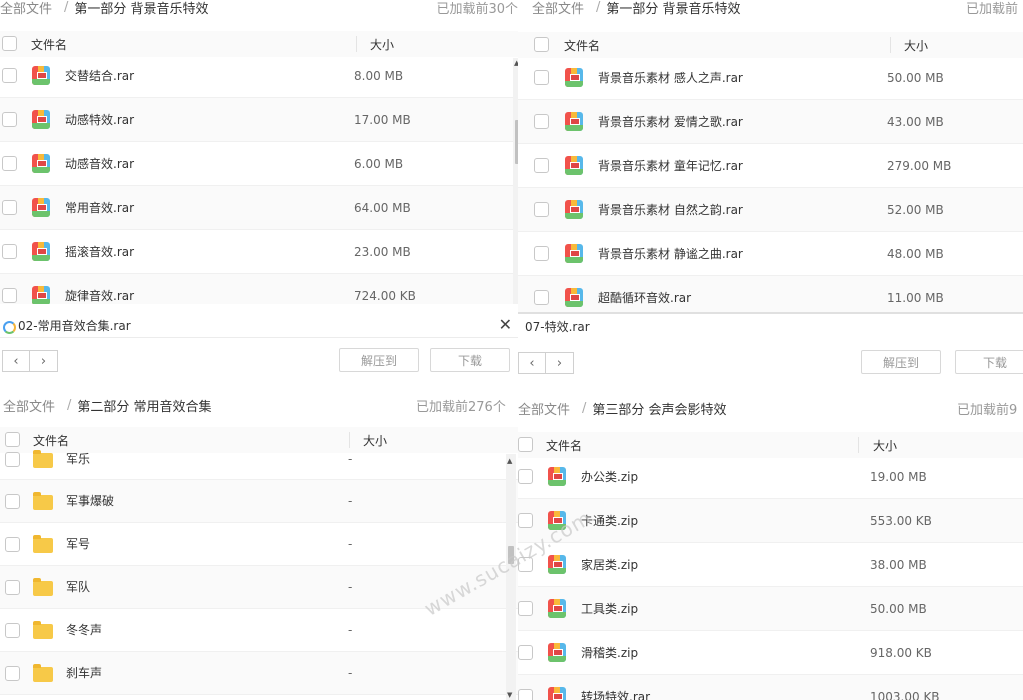  What do you see at coordinates (615, 687) in the screenshot?
I see `file-name: 转场特效.rar` at bounding box center [615, 687].